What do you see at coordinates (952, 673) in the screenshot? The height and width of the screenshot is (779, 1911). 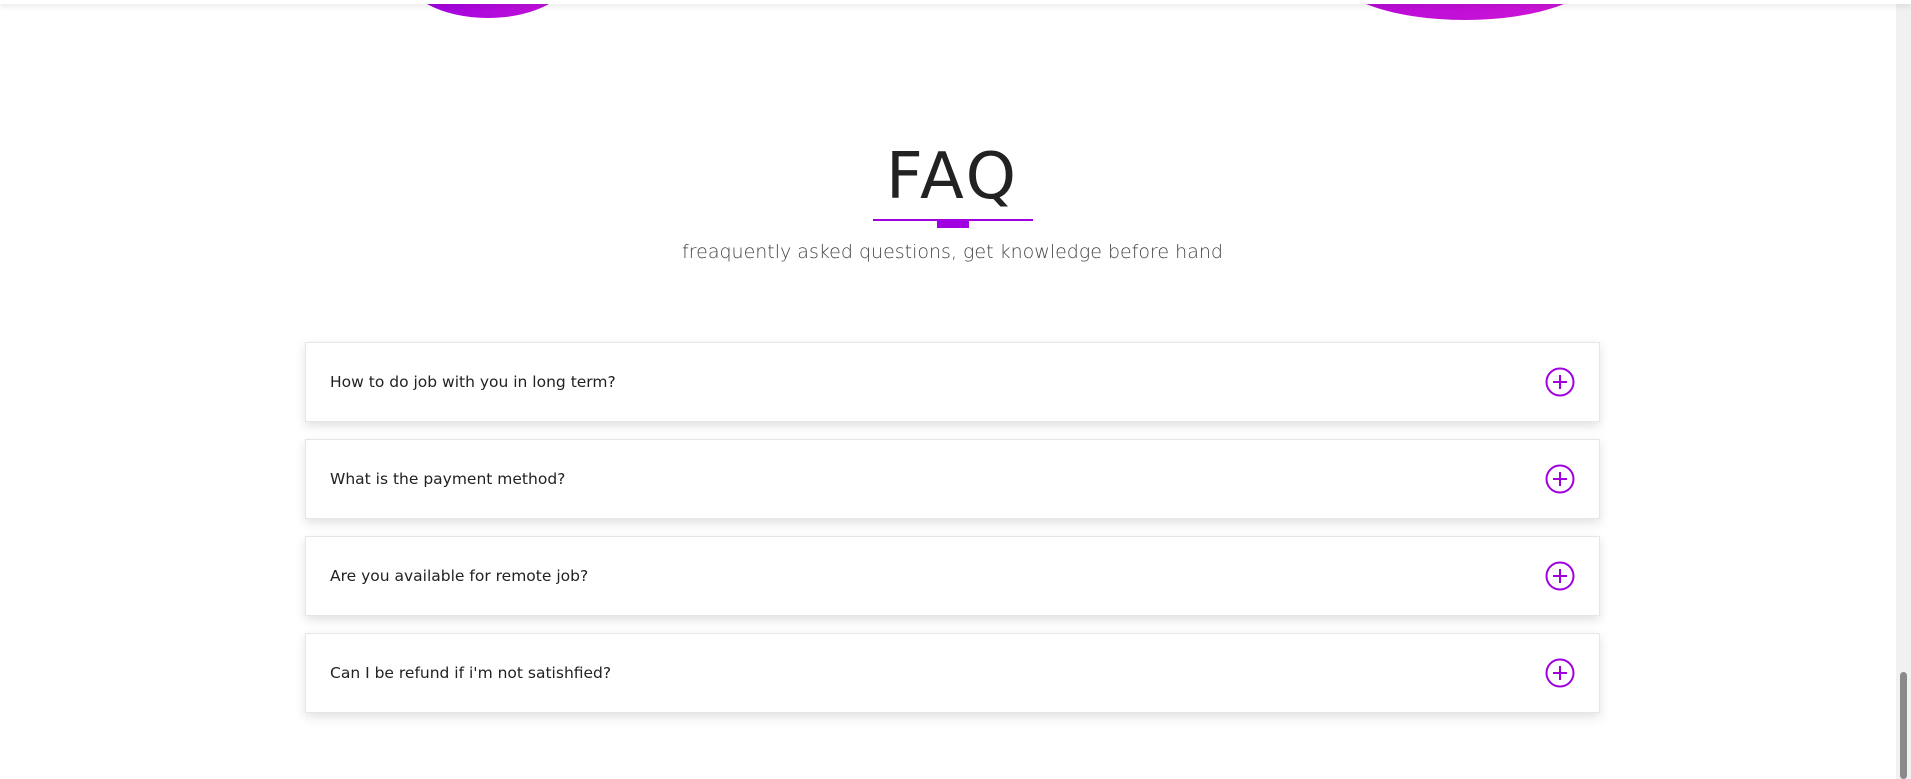 I see `faq-item-refund: Can I be refund if i'm not satishfied?` at bounding box center [952, 673].